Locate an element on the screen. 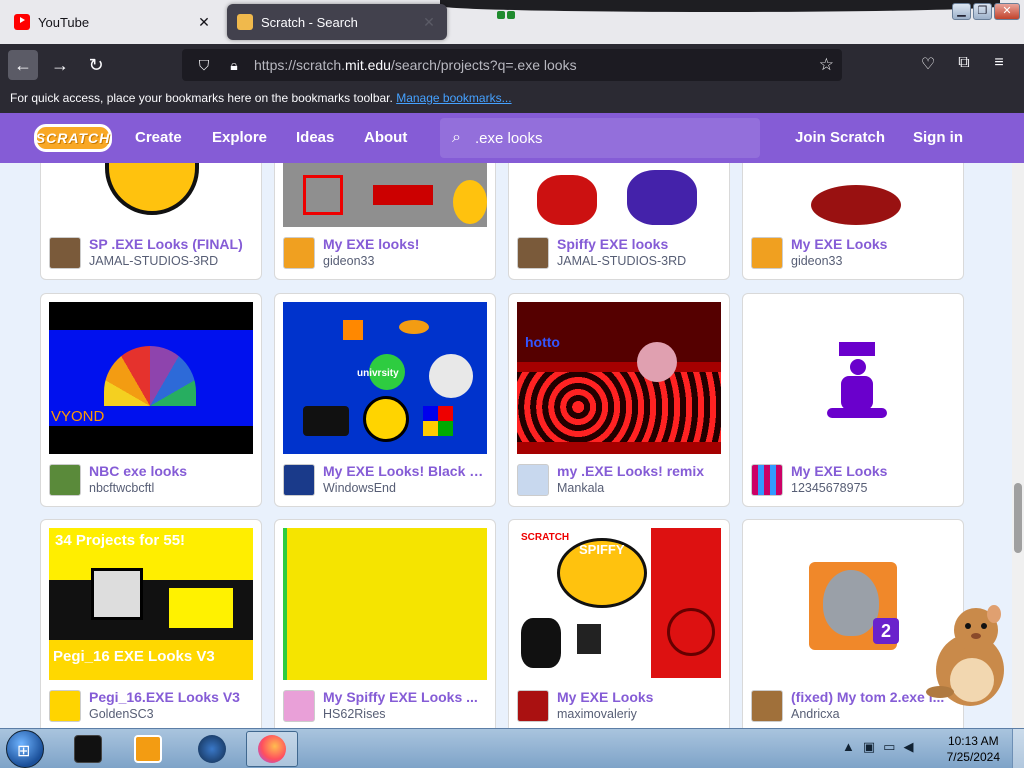 Image resolution: width=1024 pixels, height=768 pixels. project-title: my .EXE Looks! remix is located at coordinates (640, 471).